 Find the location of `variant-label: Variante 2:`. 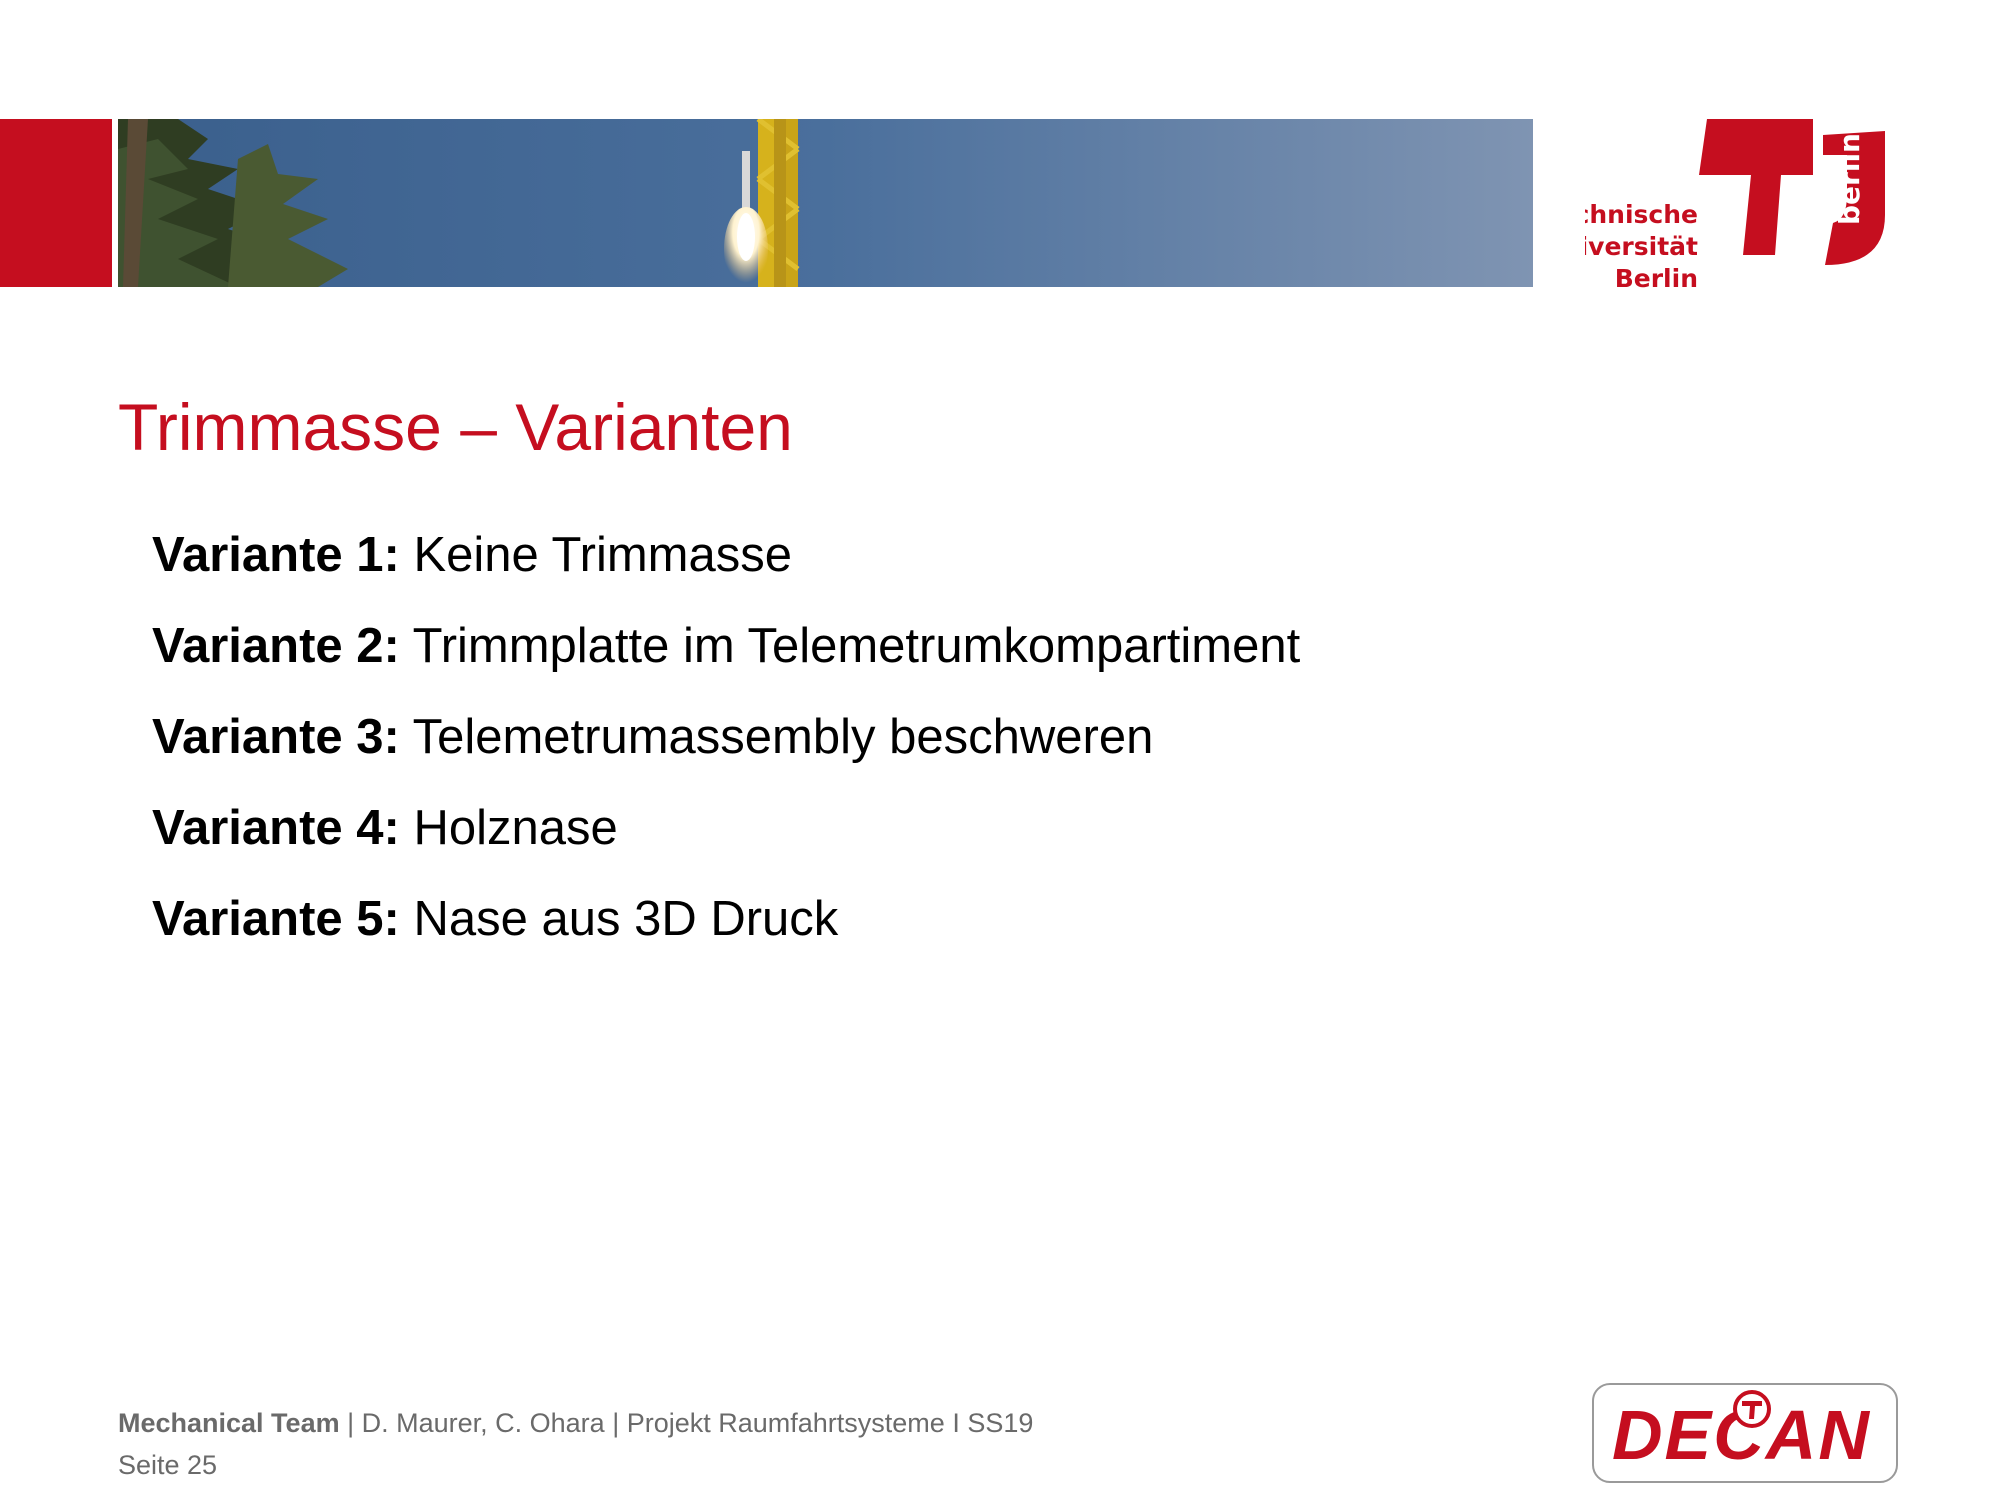

variant-label: Variante 2: is located at coordinates (276, 646).